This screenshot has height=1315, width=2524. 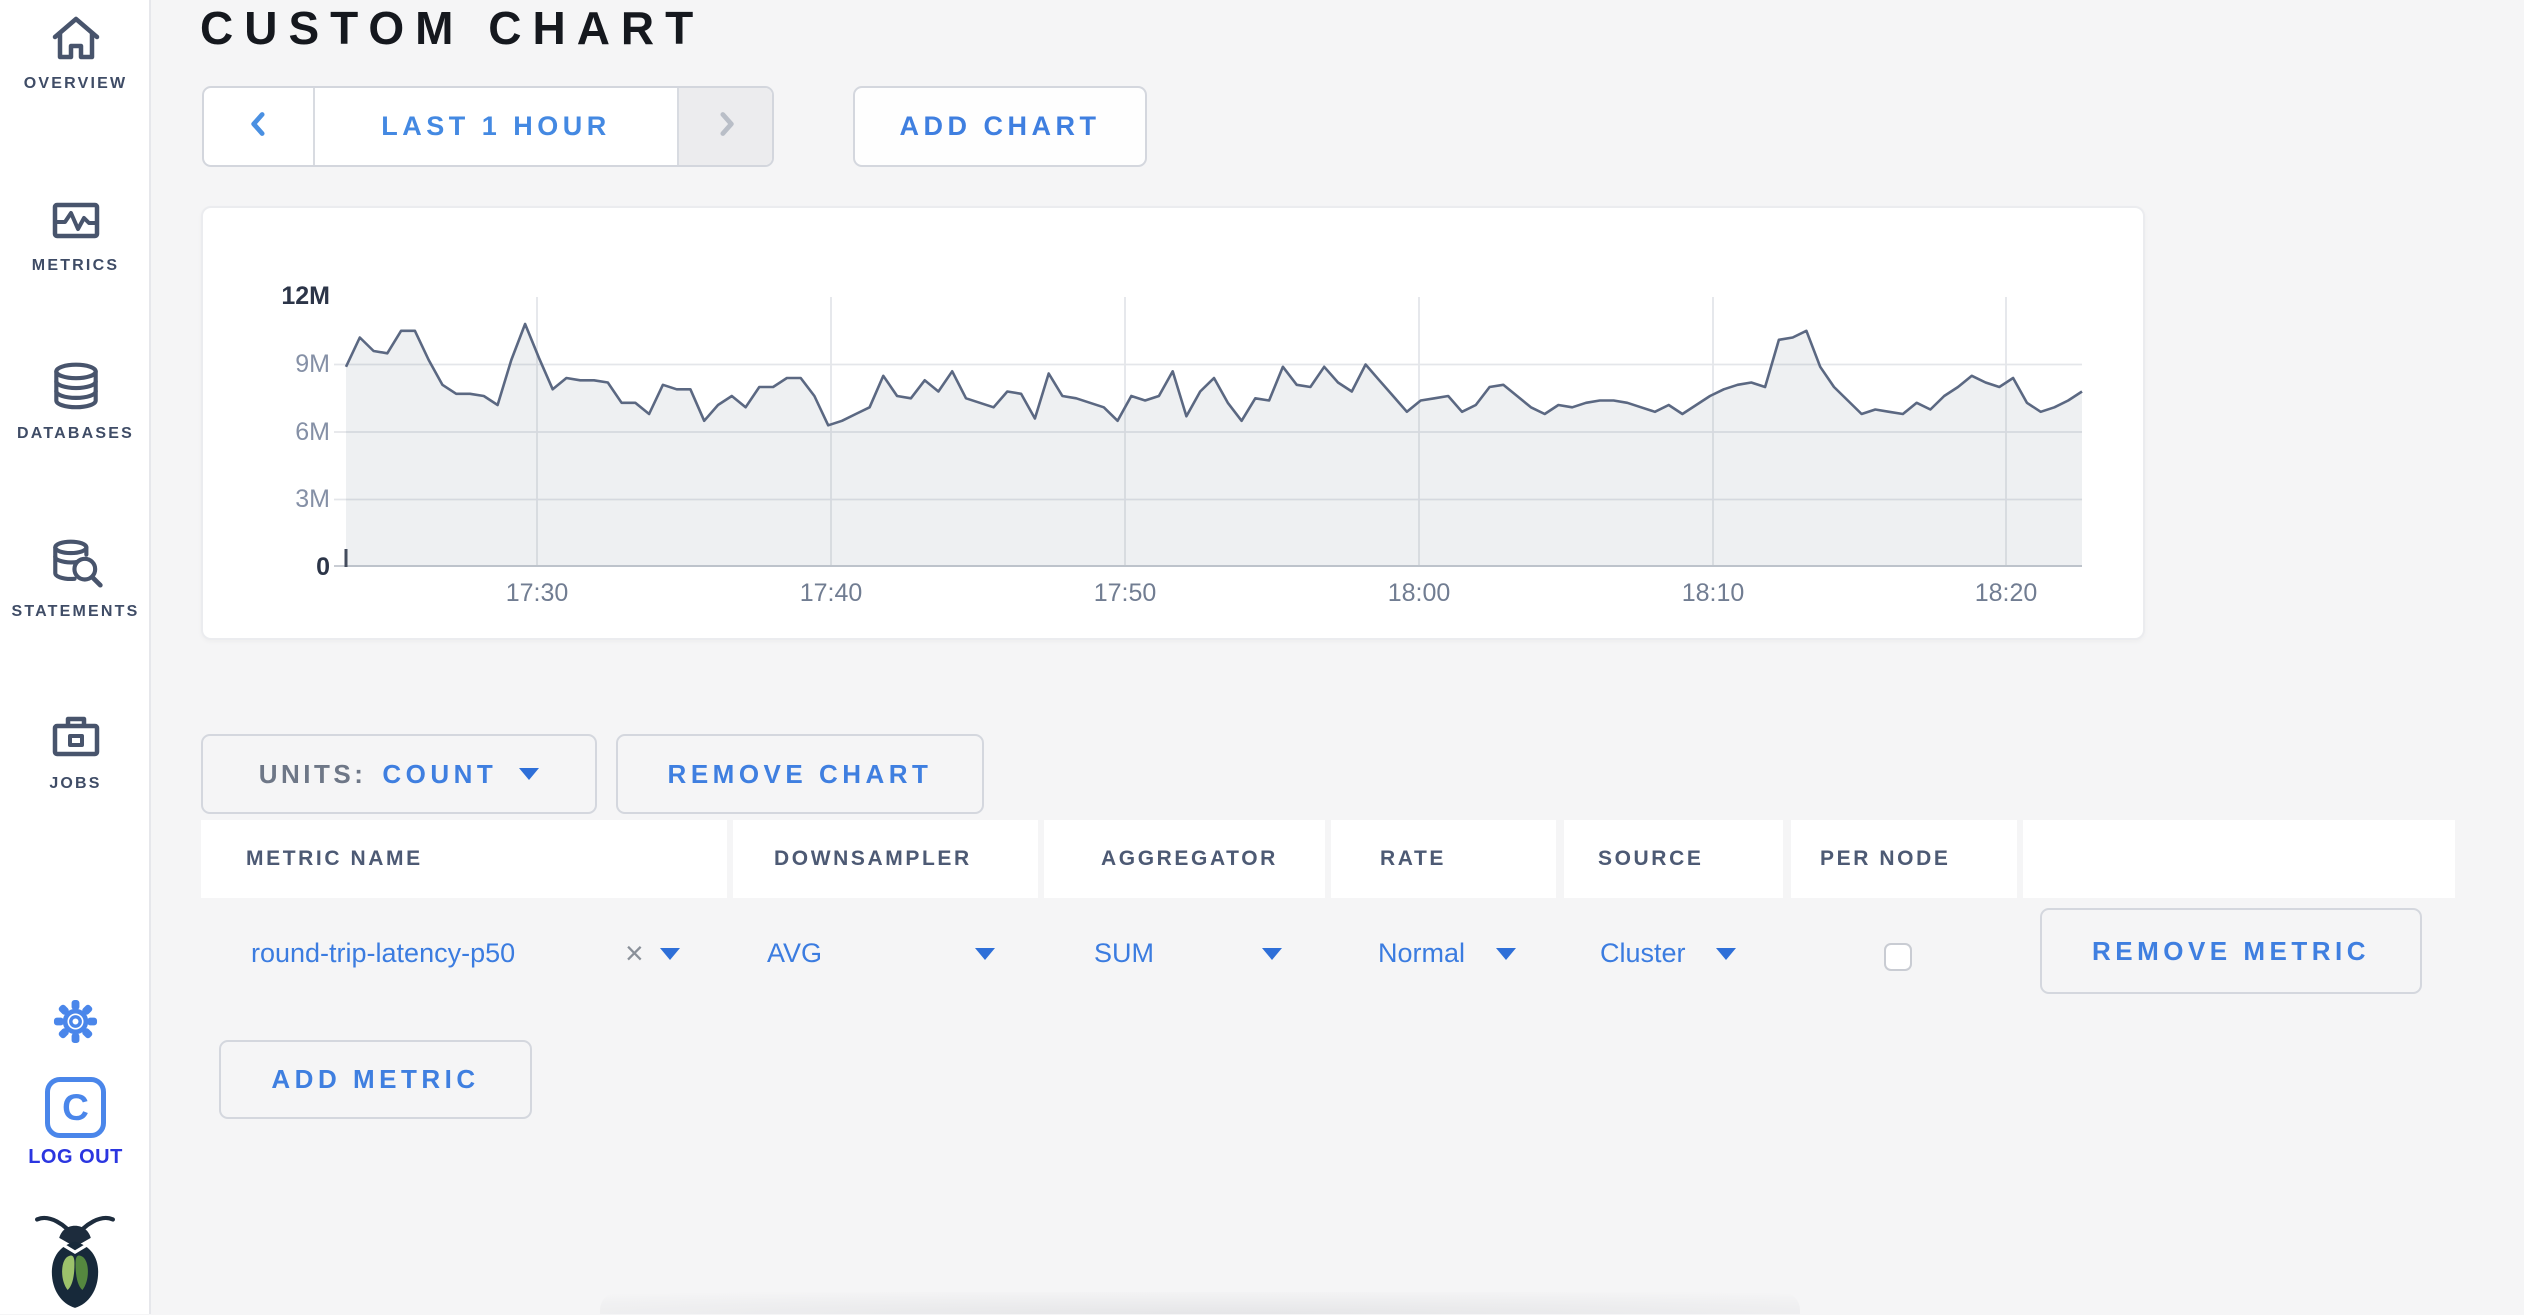 I want to click on time-window-prev-button, so click(x=259, y=126).